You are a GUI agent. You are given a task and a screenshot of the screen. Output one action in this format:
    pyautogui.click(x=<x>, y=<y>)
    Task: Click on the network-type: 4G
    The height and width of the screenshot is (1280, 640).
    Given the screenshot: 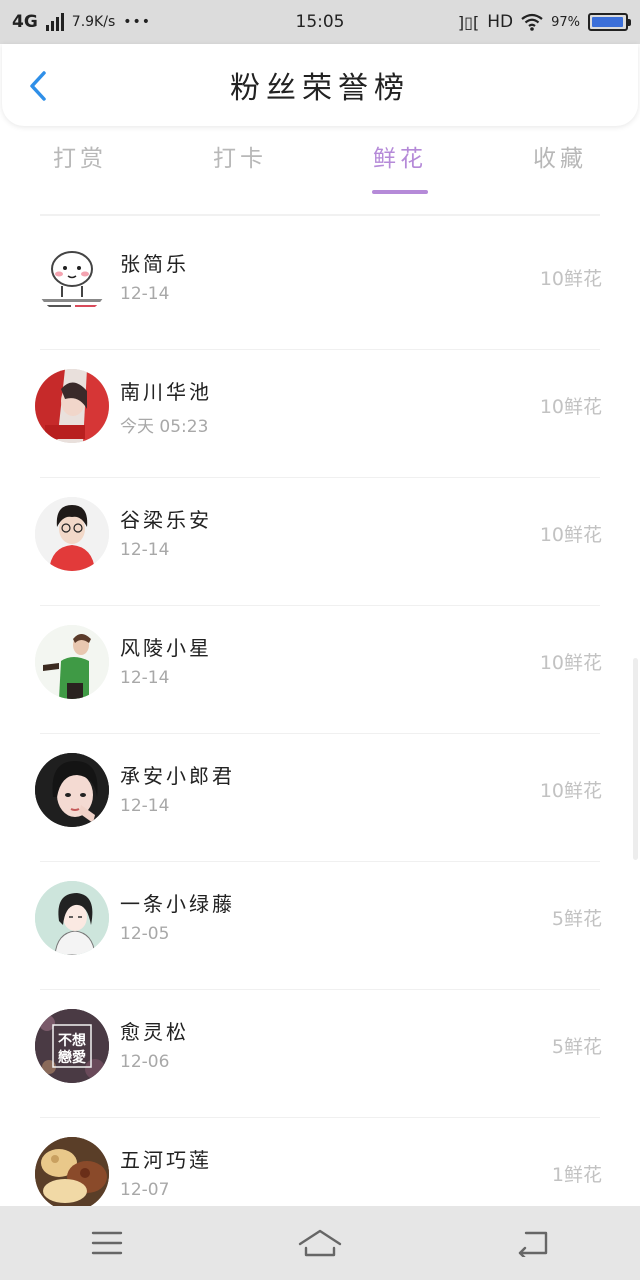 What is the action you would take?
    pyautogui.click(x=25, y=22)
    